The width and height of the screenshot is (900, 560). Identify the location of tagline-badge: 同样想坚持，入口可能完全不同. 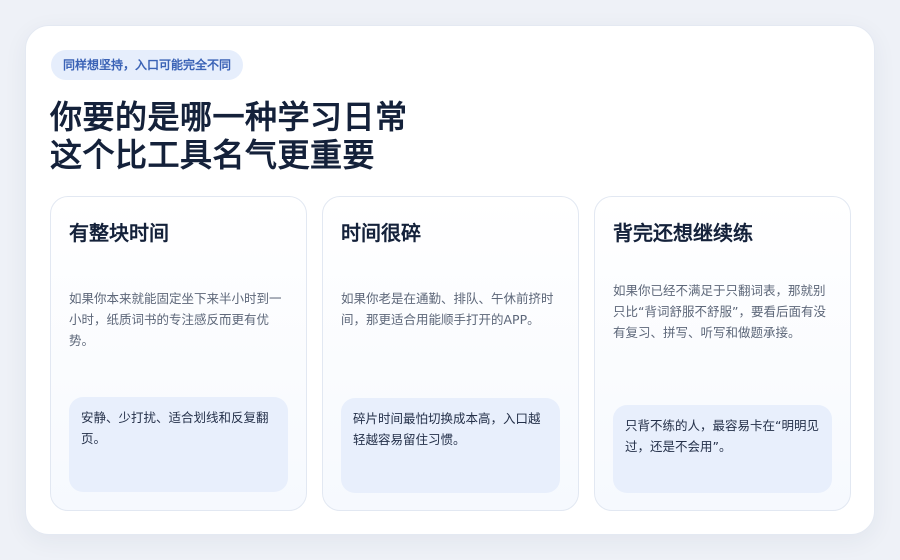
(147, 65).